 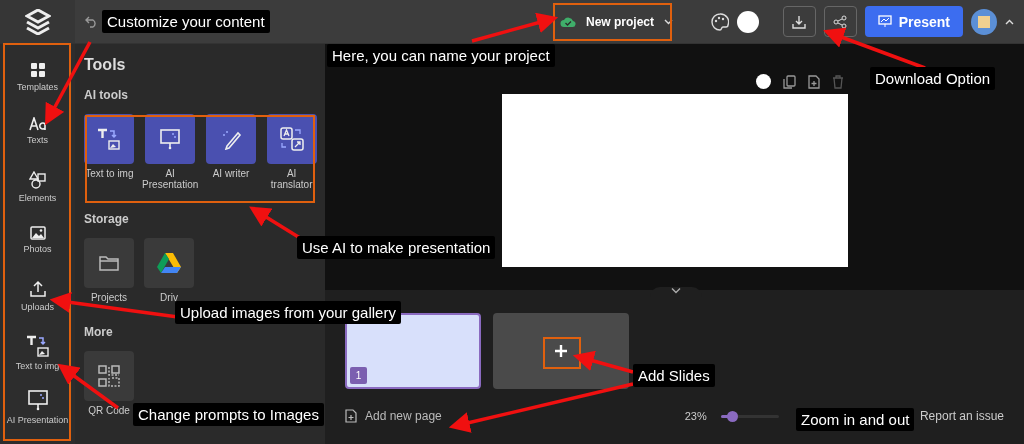 I want to click on trash-icon, so click(x=838, y=81).